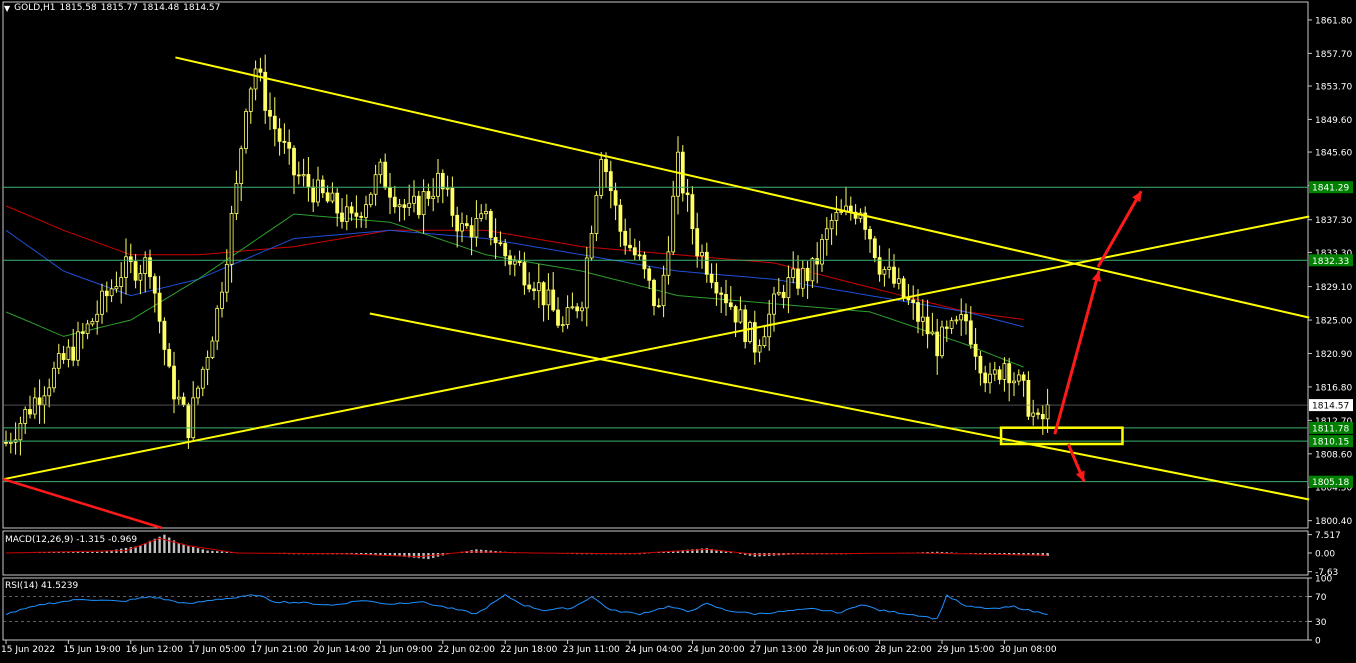 The width and height of the screenshot is (1356, 663). What do you see at coordinates (1333, 21) in the screenshot?
I see `y-tick-label: 1861.80` at bounding box center [1333, 21].